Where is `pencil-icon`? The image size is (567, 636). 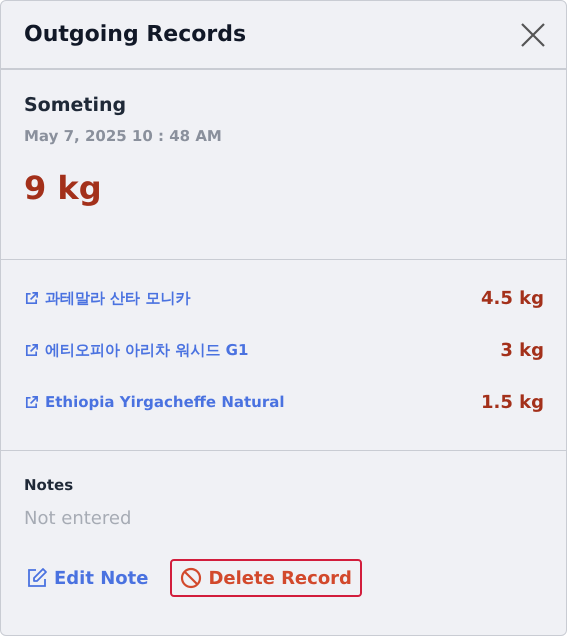
pencil-icon is located at coordinates (37, 578).